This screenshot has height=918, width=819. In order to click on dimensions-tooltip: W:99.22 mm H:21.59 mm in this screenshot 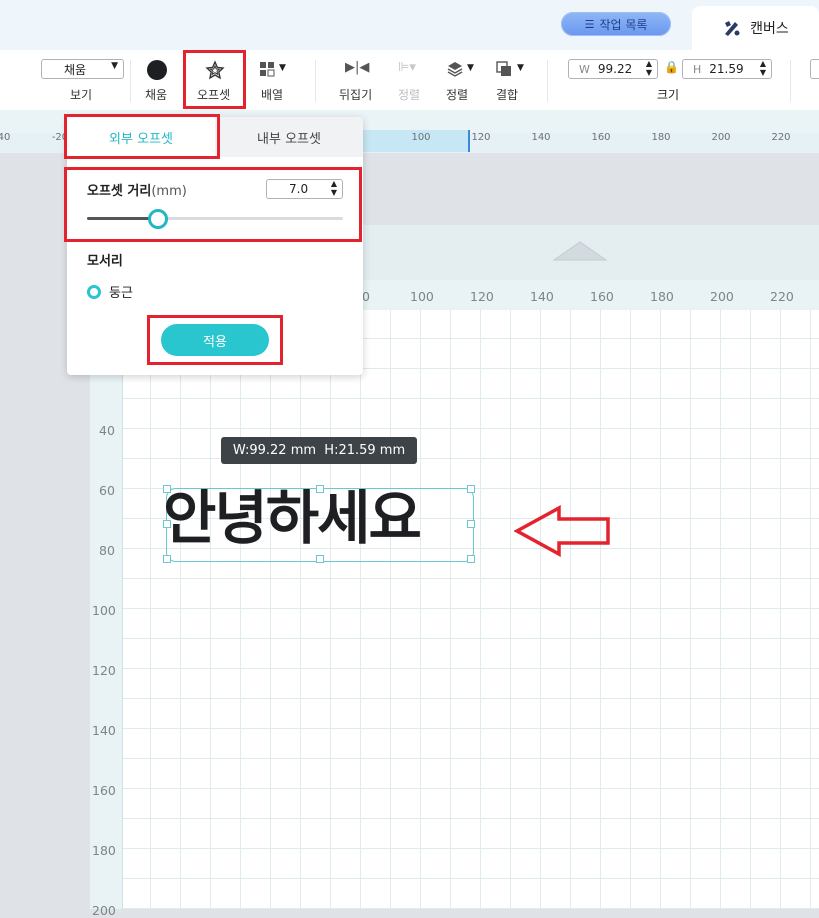, I will do `click(319, 450)`.